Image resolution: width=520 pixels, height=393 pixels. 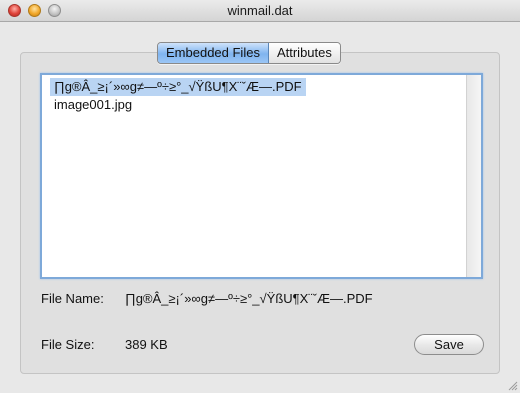 What do you see at coordinates (72, 298) in the screenshot?
I see `file-name-label: File Name:` at bounding box center [72, 298].